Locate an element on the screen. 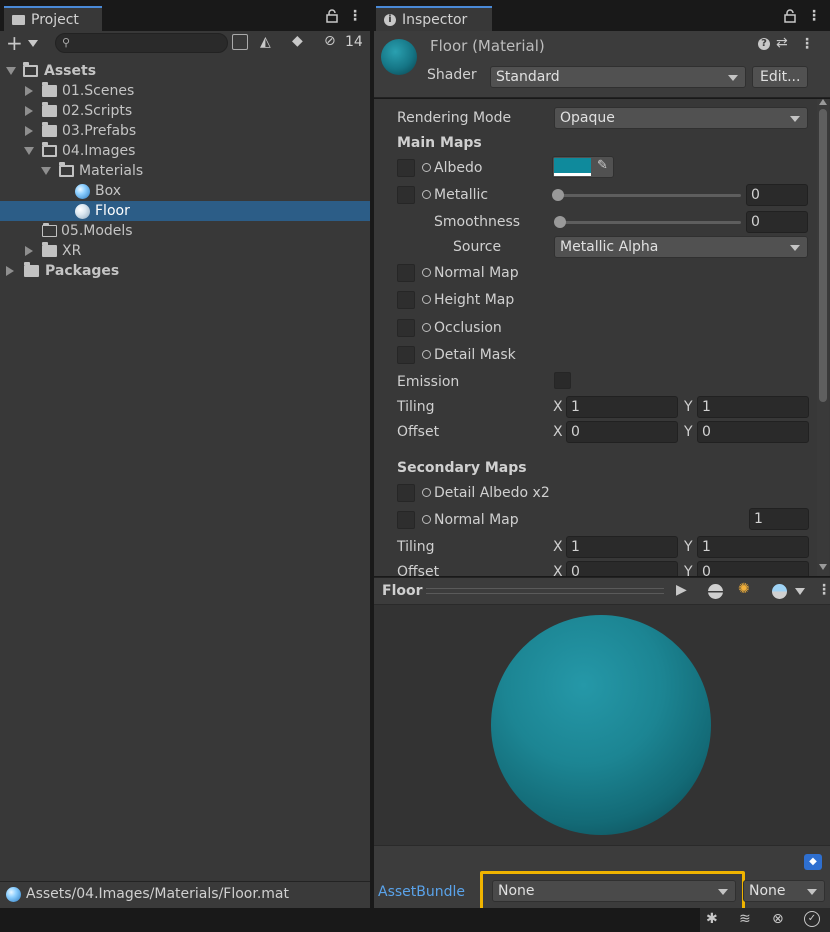  play-icon: ▶ is located at coordinates (681, 590).